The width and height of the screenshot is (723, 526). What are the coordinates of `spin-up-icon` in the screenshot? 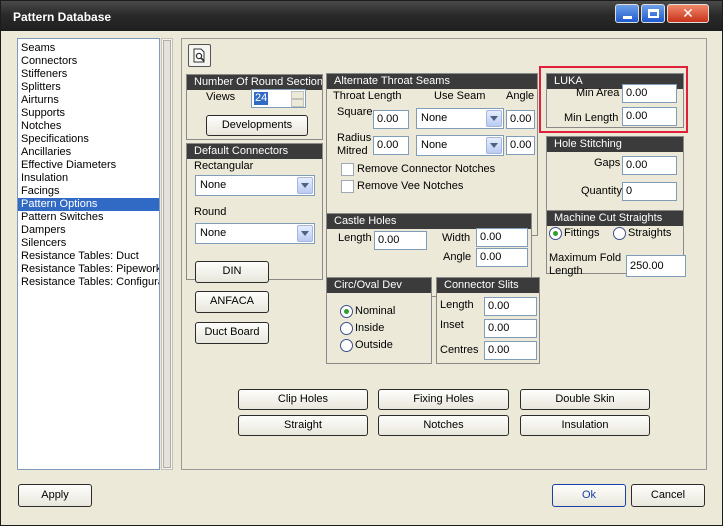 It's located at (297, 95).